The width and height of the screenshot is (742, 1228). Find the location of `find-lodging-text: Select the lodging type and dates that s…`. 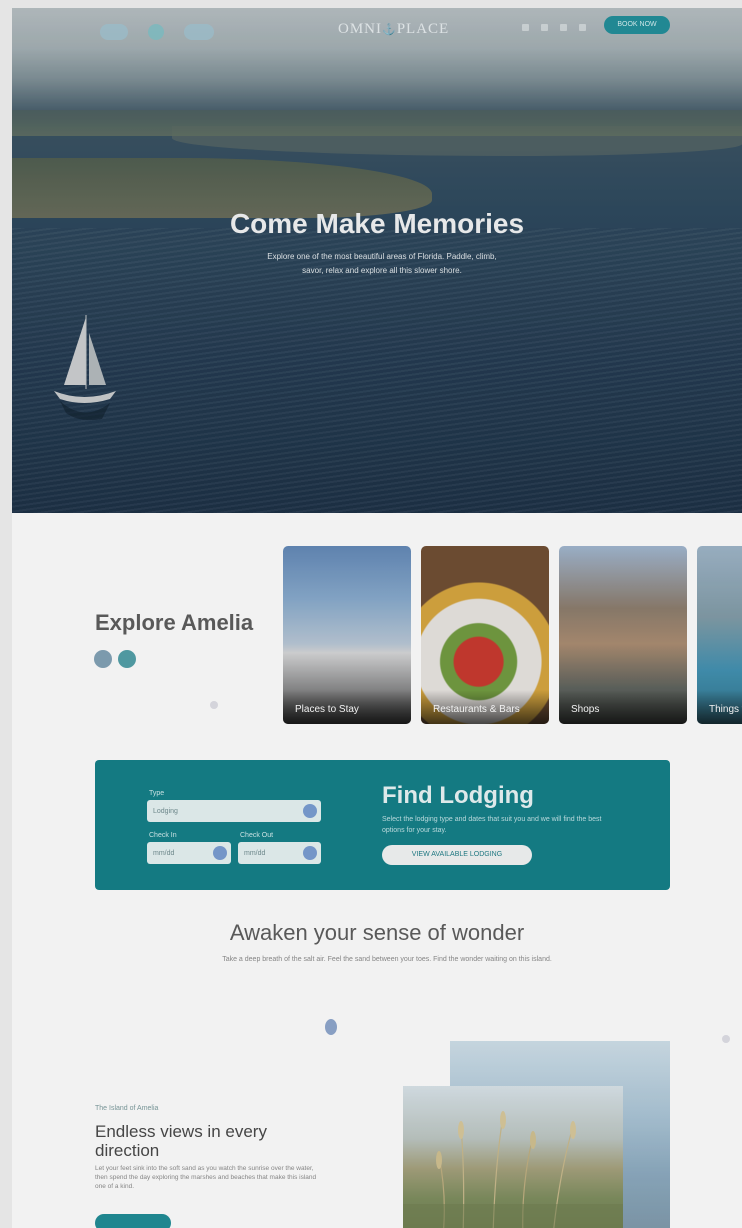

find-lodging-text: Select the lodging type and dates that s… is located at coordinates (492, 825).